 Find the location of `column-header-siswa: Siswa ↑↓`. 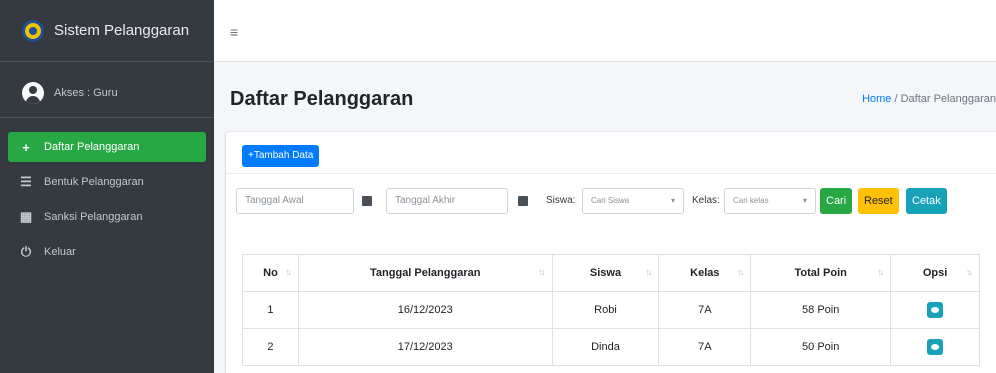

column-header-siswa: Siswa ↑↓ is located at coordinates (605, 273).